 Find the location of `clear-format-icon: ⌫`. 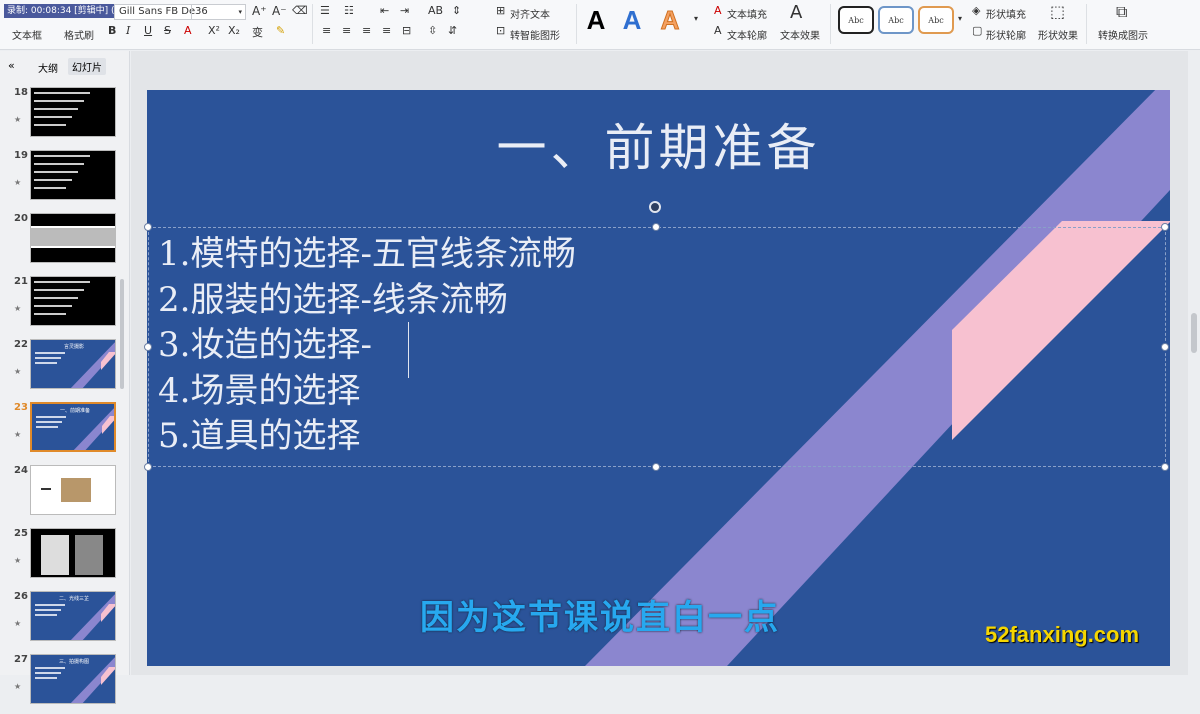

clear-format-icon: ⌫ is located at coordinates (300, 10).